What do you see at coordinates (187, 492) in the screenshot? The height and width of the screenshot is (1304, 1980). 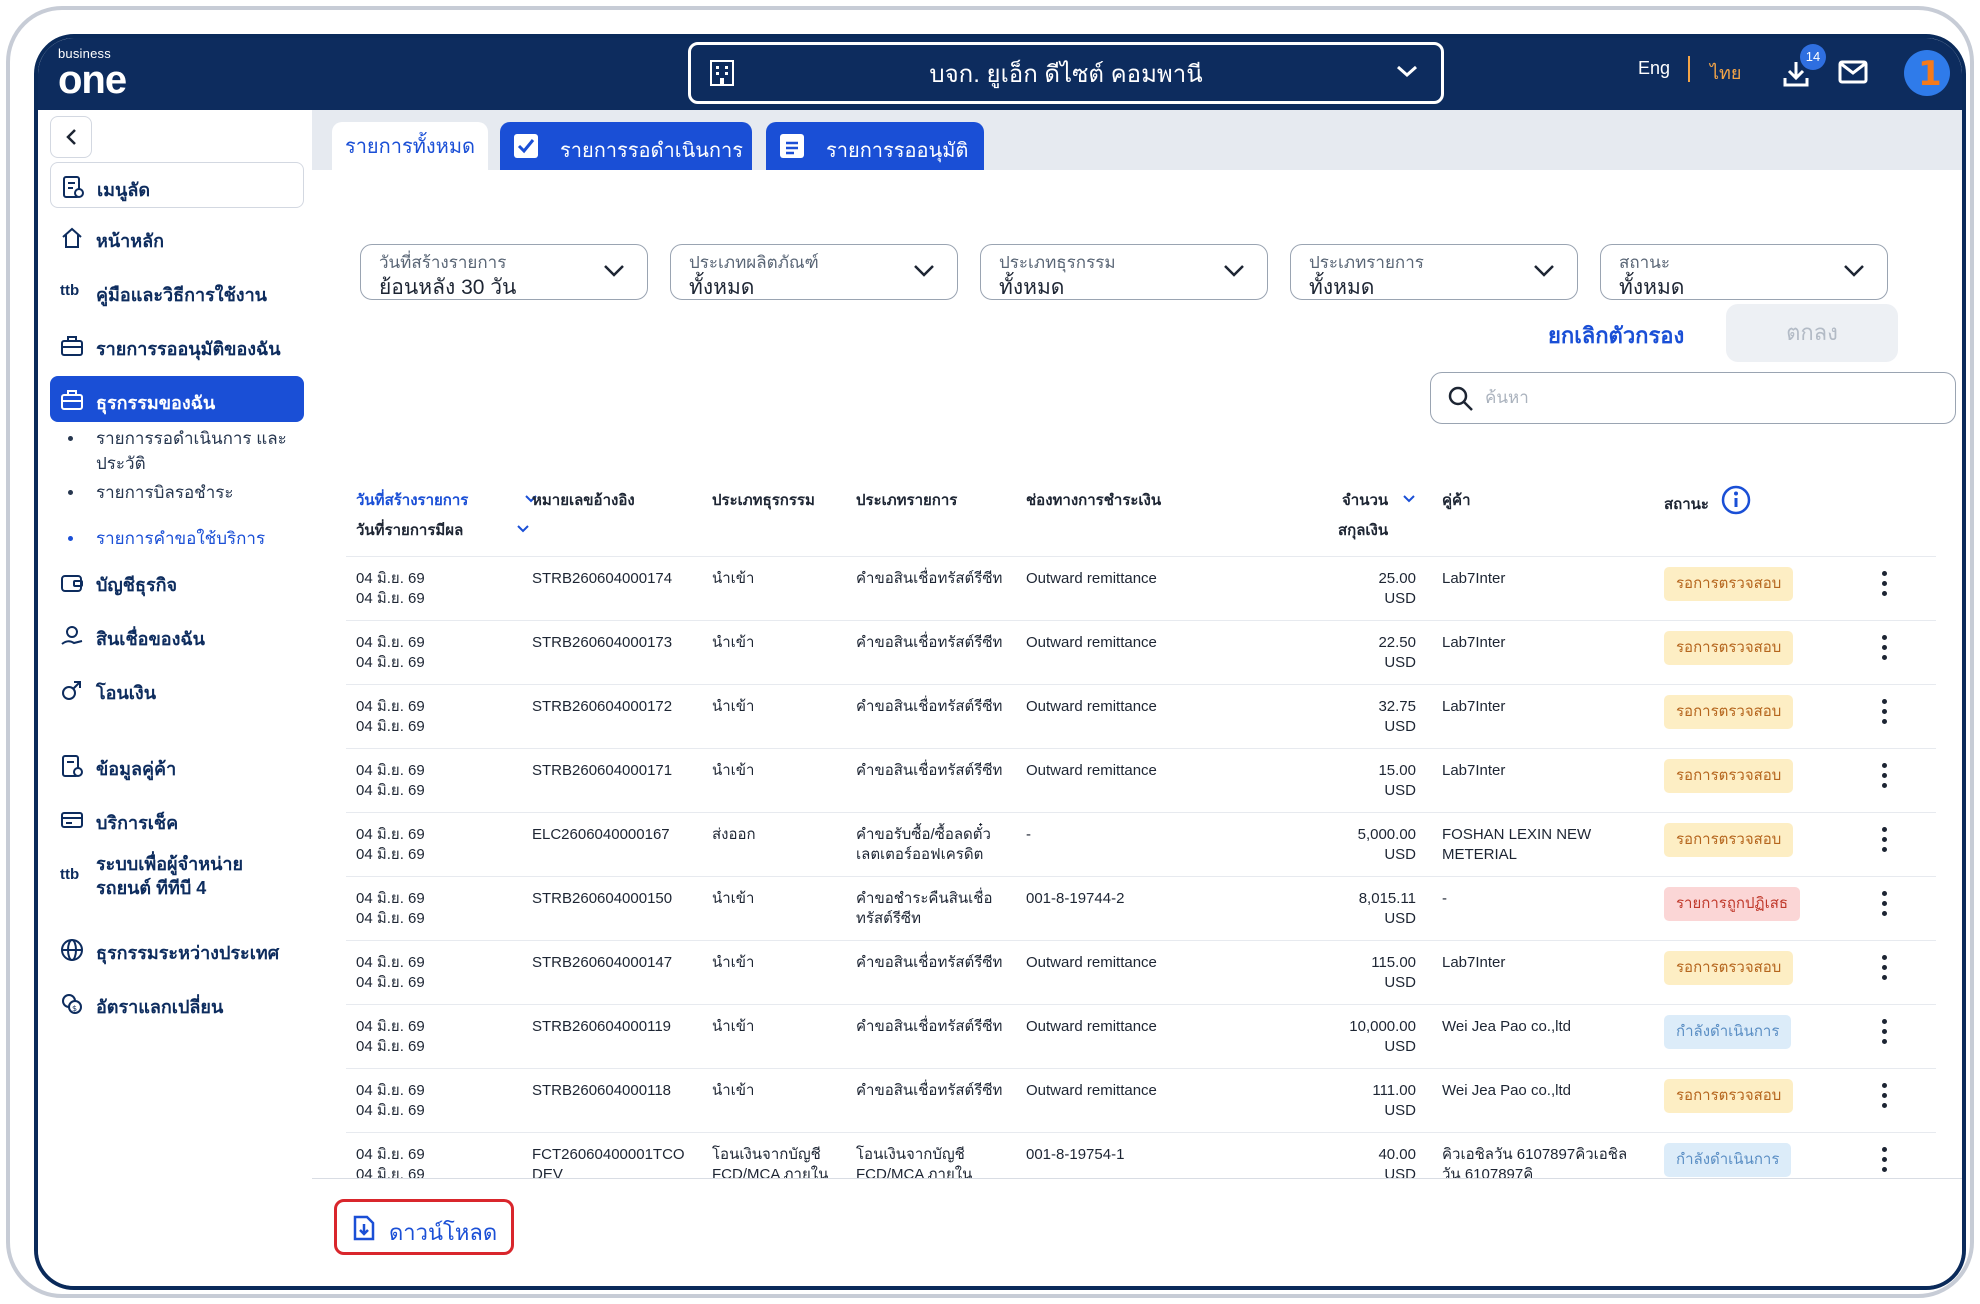 I see `sidebar-subitem-pending-bills: รายการบิลรอชำระ` at bounding box center [187, 492].